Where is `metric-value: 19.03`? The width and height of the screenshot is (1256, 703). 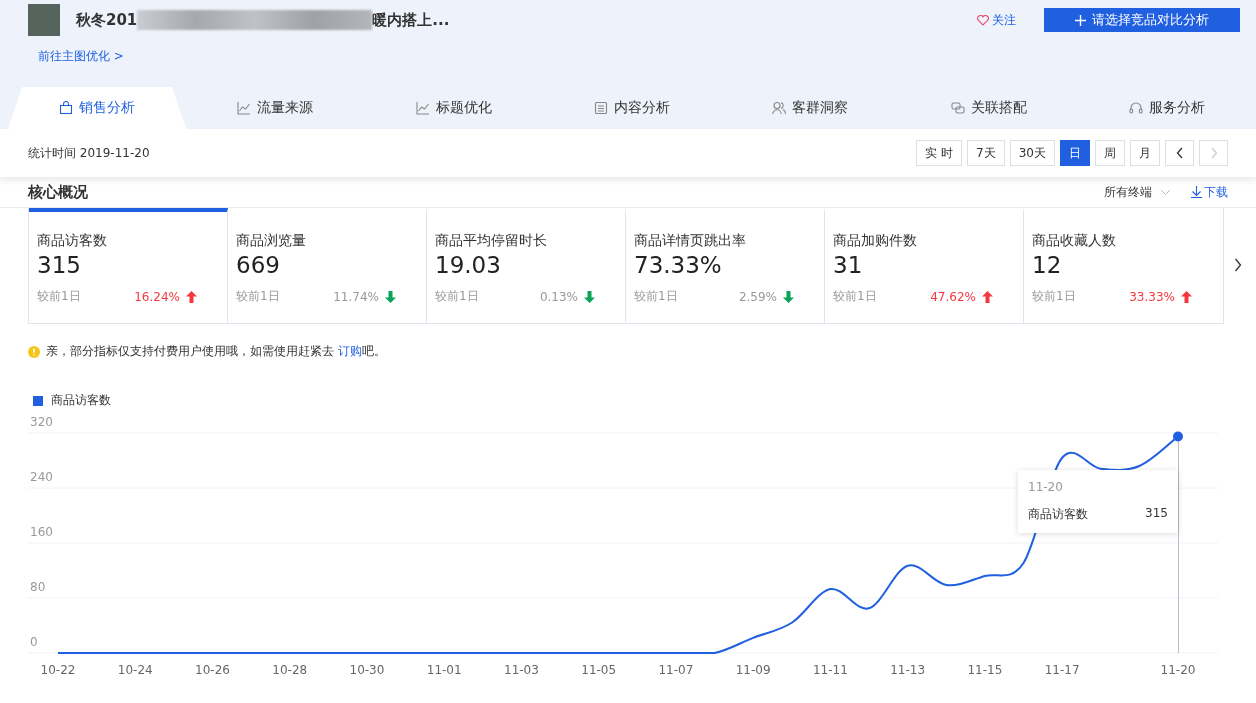 metric-value: 19.03 is located at coordinates (468, 265).